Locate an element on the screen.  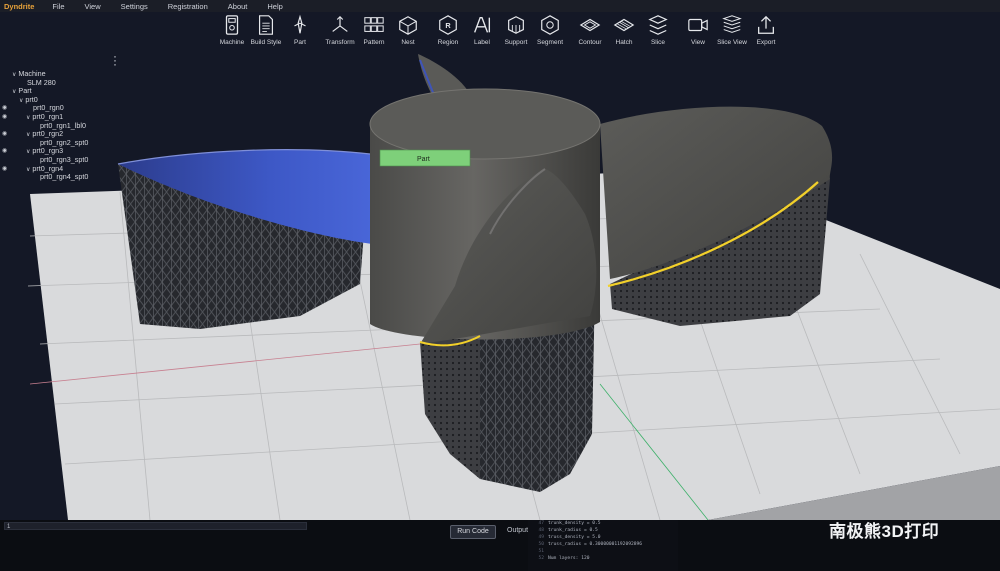
line-number: 50 is located at coordinates (541, 544).